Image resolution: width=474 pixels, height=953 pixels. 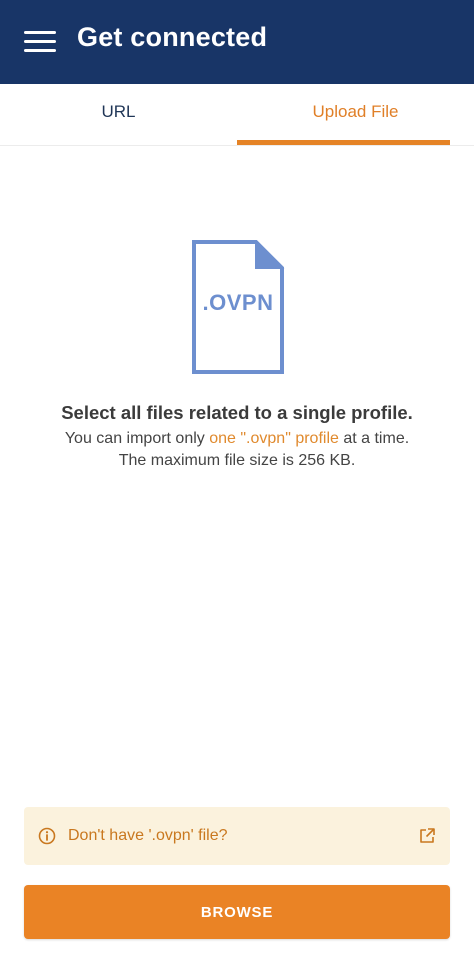 I want to click on instruction-line-1-suffix: at a time., so click(x=374, y=438).